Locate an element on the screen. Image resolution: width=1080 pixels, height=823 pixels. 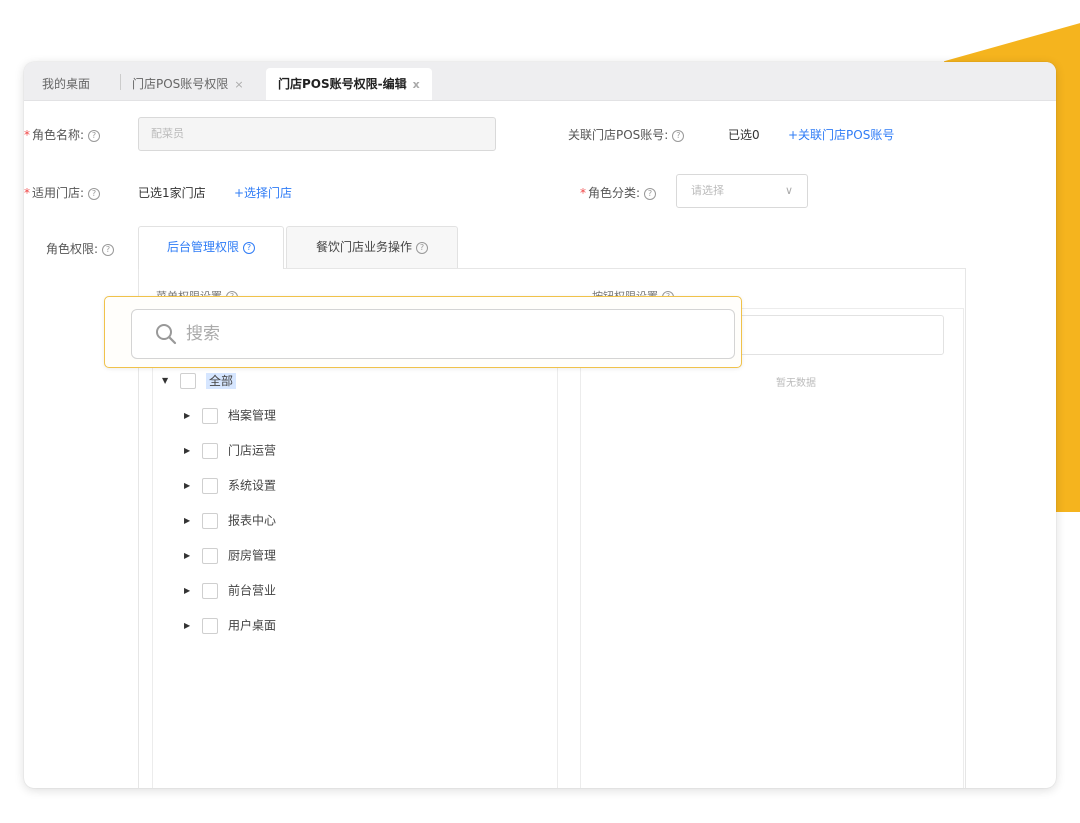
close-icon: x is located at coordinates (416, 84).